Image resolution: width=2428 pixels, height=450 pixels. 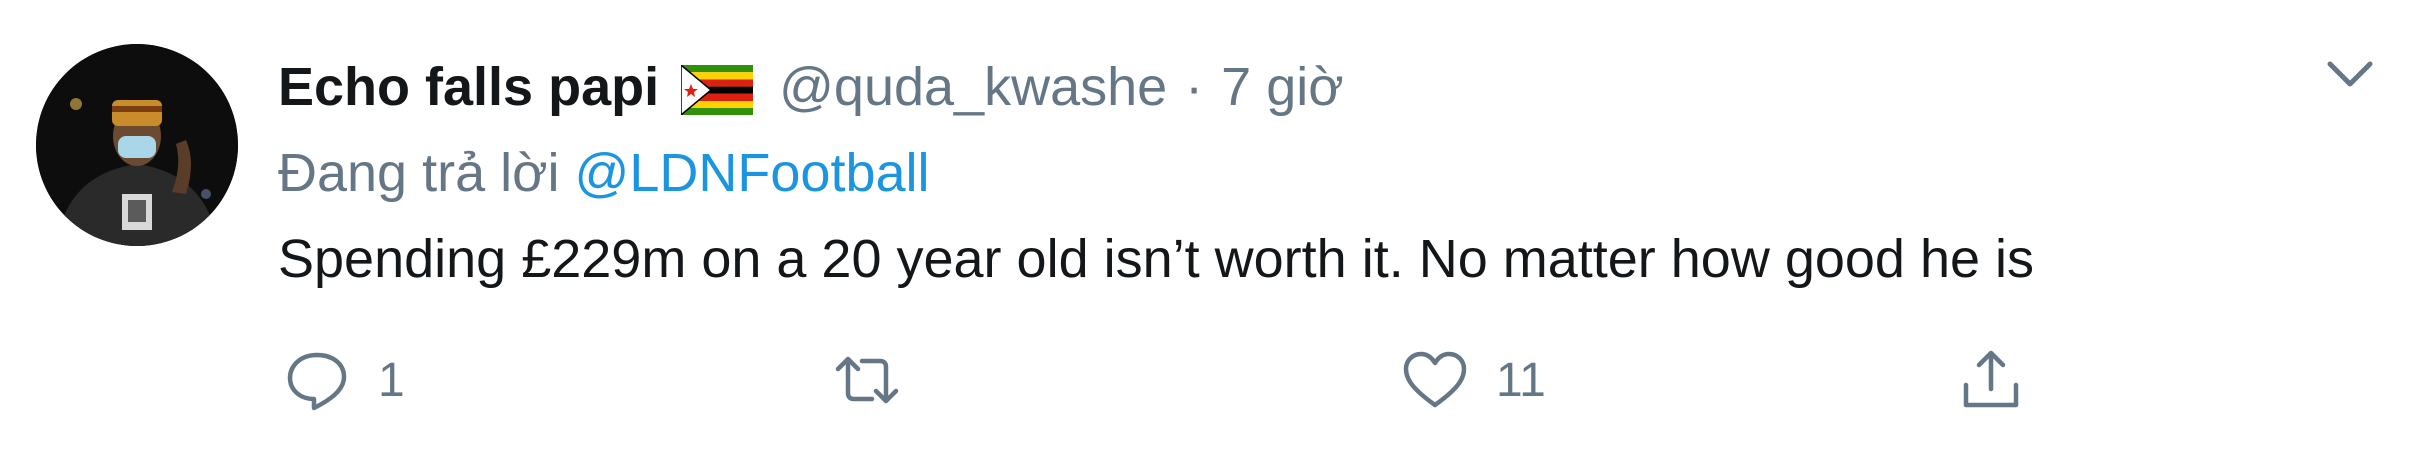 I want to click on zimbabwe-flag-icon, so click(x=717, y=89).